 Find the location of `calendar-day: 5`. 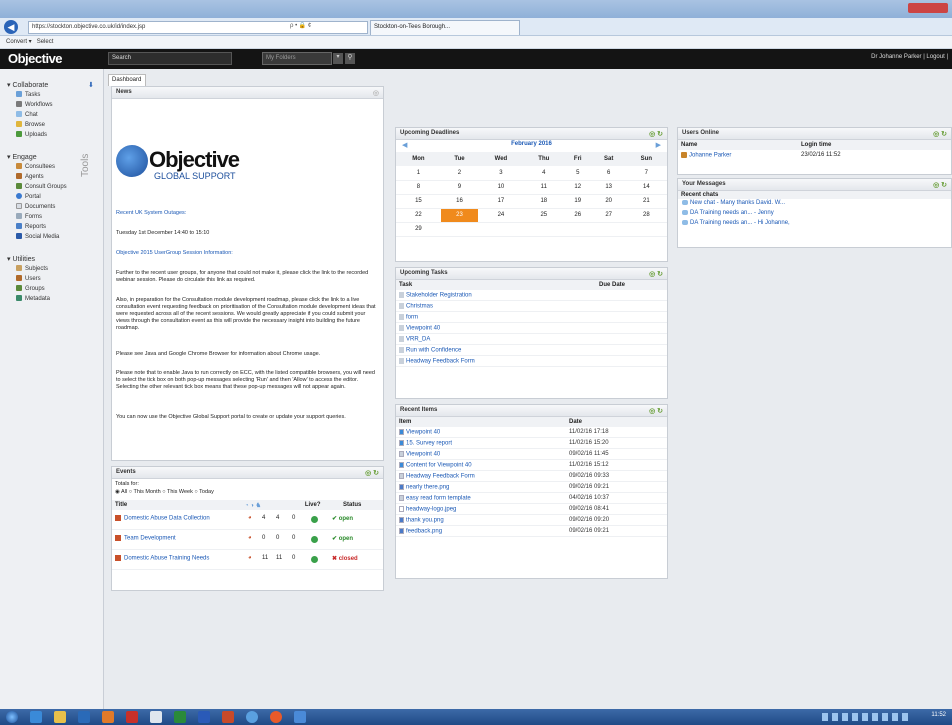

calendar-day: 5 is located at coordinates (577, 173).